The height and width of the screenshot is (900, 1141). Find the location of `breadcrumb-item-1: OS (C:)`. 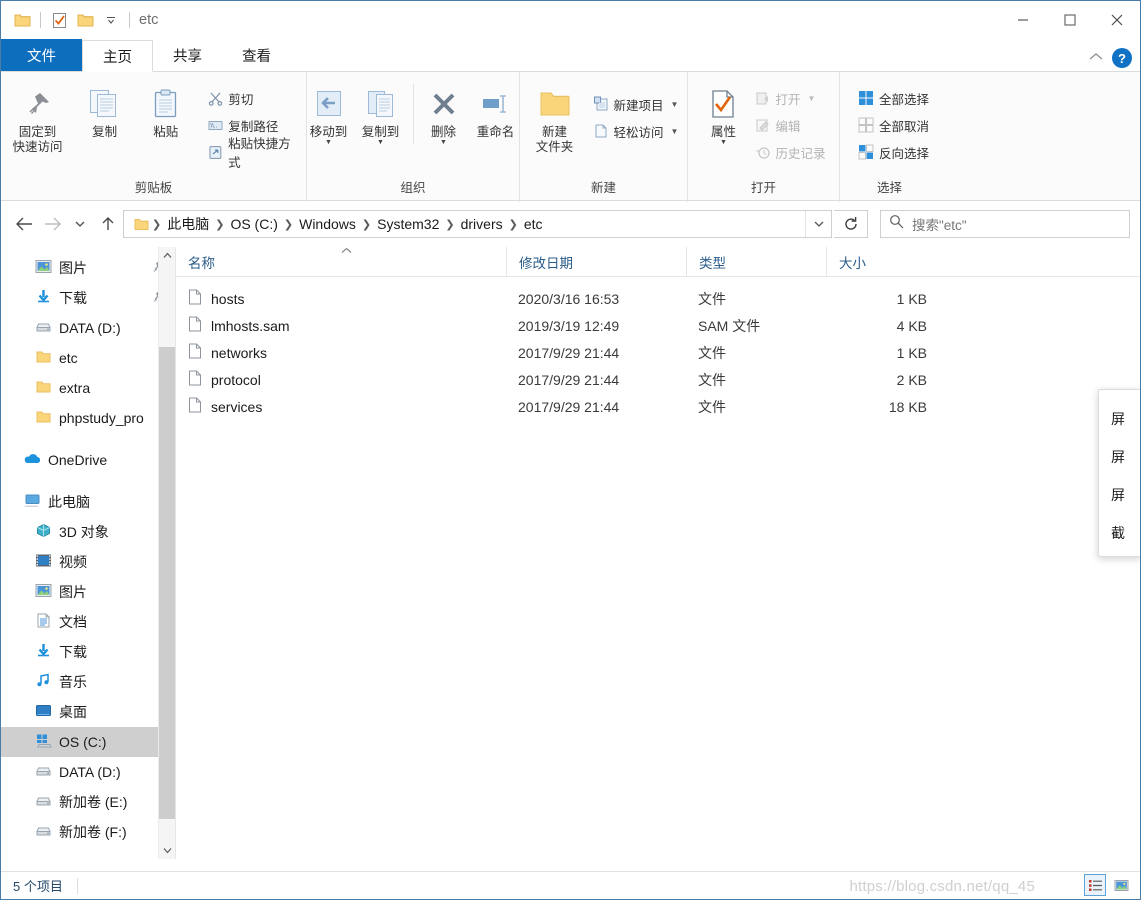

breadcrumb-item-1: OS (C:) is located at coordinates (253, 224).